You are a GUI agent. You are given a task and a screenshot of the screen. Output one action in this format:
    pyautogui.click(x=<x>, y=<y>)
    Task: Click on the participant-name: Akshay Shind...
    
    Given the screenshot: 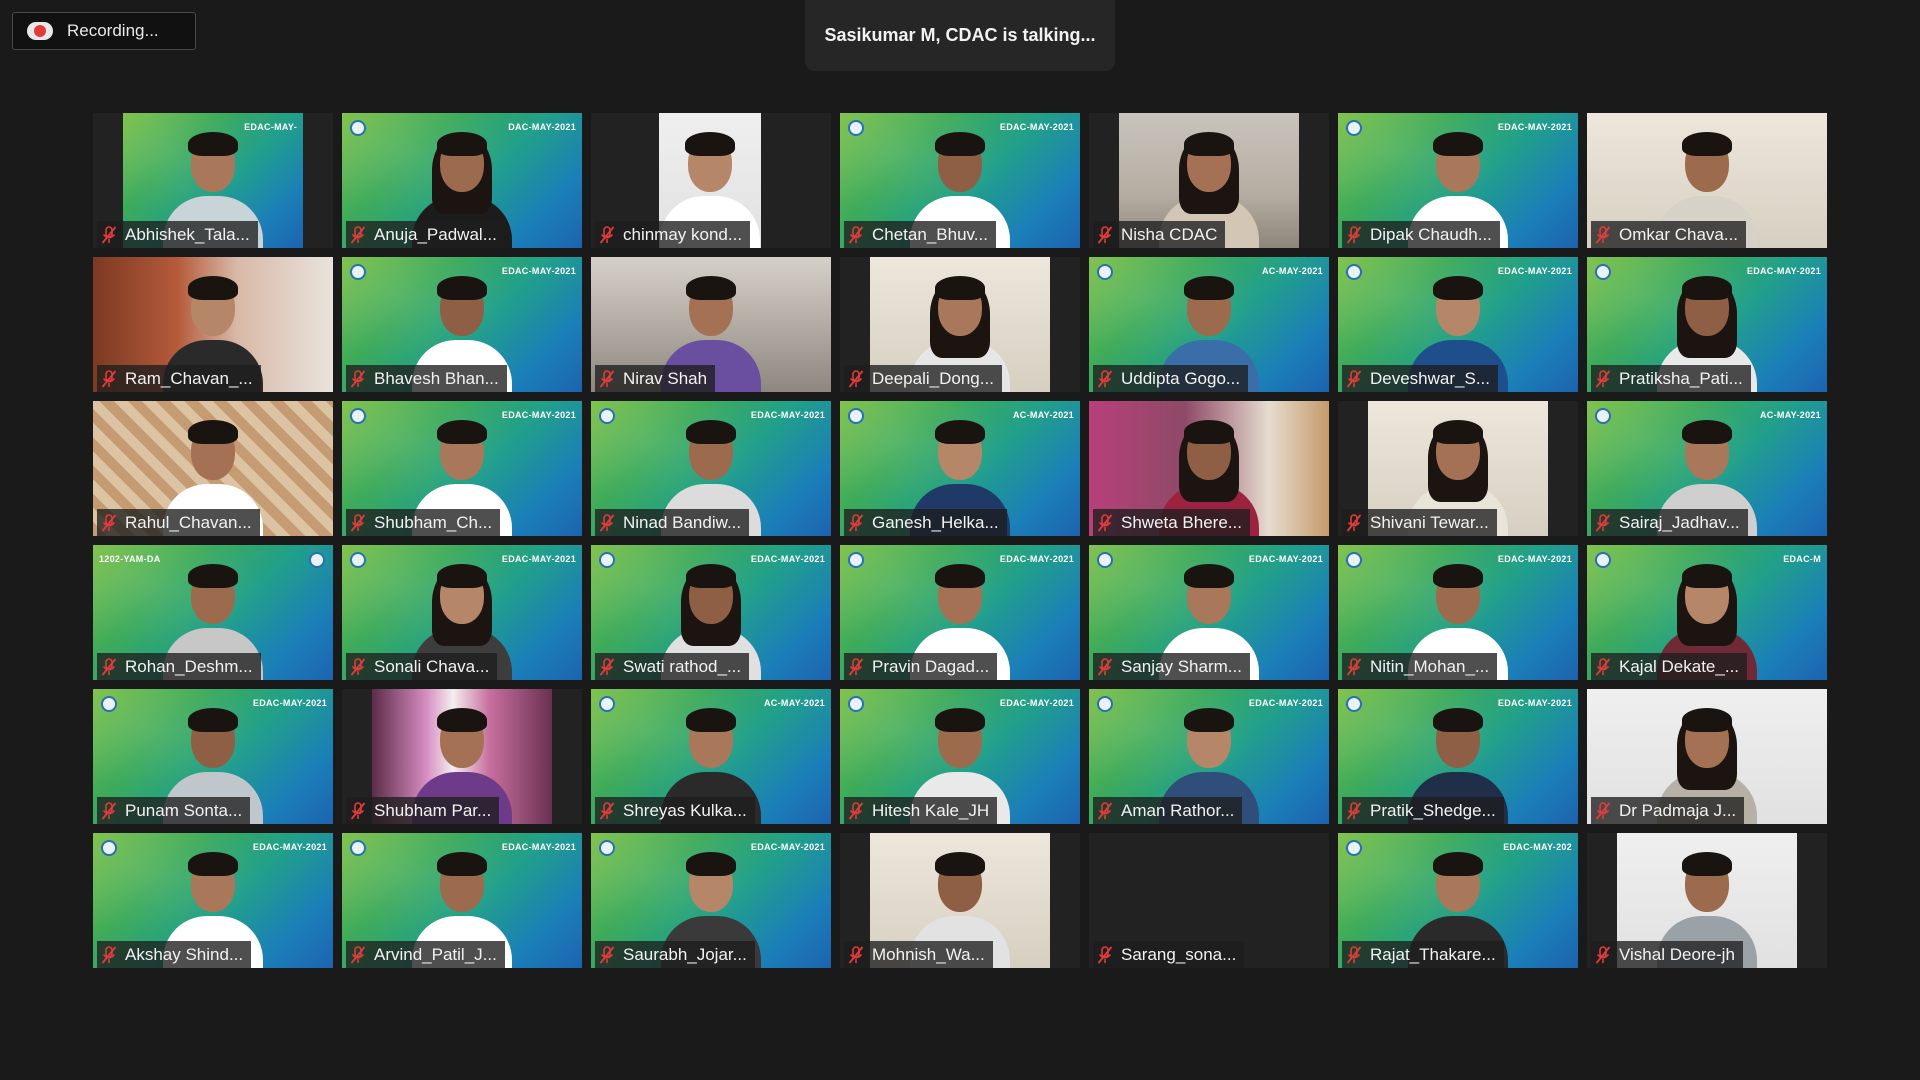 What is the action you would take?
    pyautogui.click(x=184, y=954)
    